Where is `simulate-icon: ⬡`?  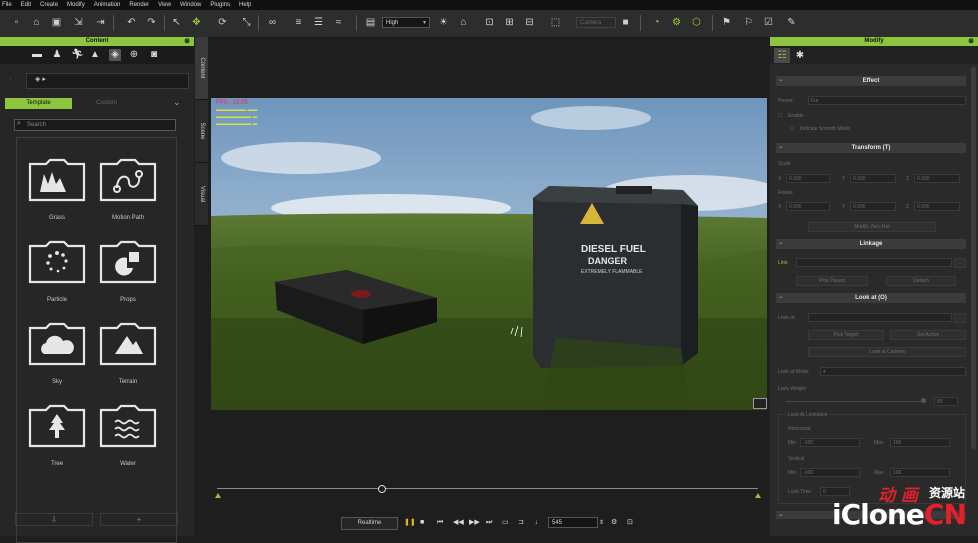 simulate-icon: ⬡ is located at coordinates (696, 22).